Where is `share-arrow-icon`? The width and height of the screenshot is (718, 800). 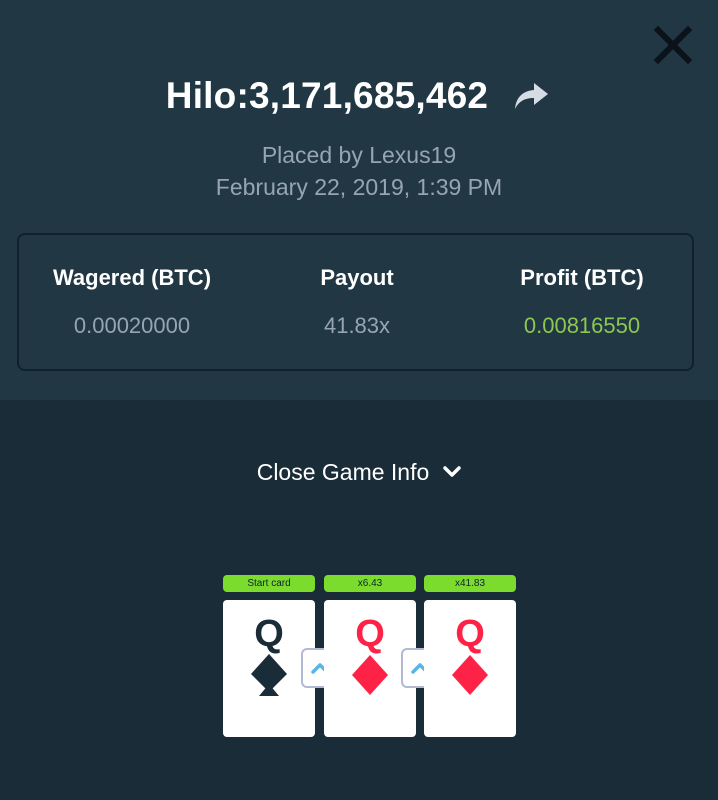
share-arrow-icon is located at coordinates (532, 96).